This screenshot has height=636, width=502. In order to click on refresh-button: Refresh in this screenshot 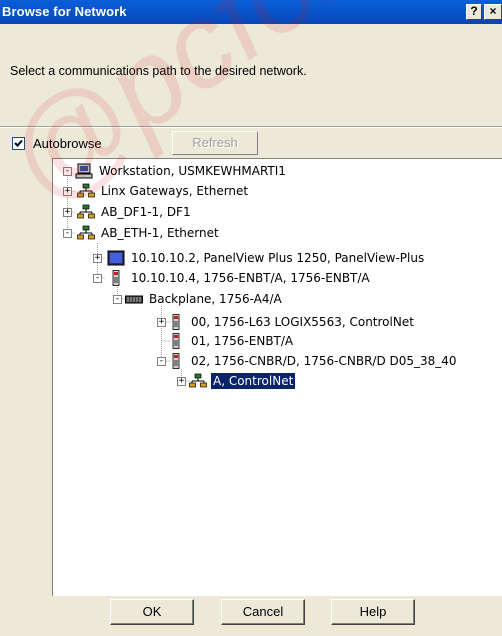, I will do `click(215, 143)`.